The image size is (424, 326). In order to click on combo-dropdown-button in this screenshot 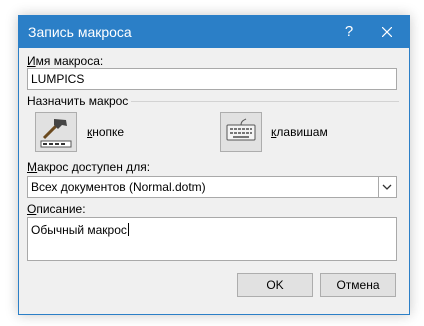, I will do `click(387, 187)`.